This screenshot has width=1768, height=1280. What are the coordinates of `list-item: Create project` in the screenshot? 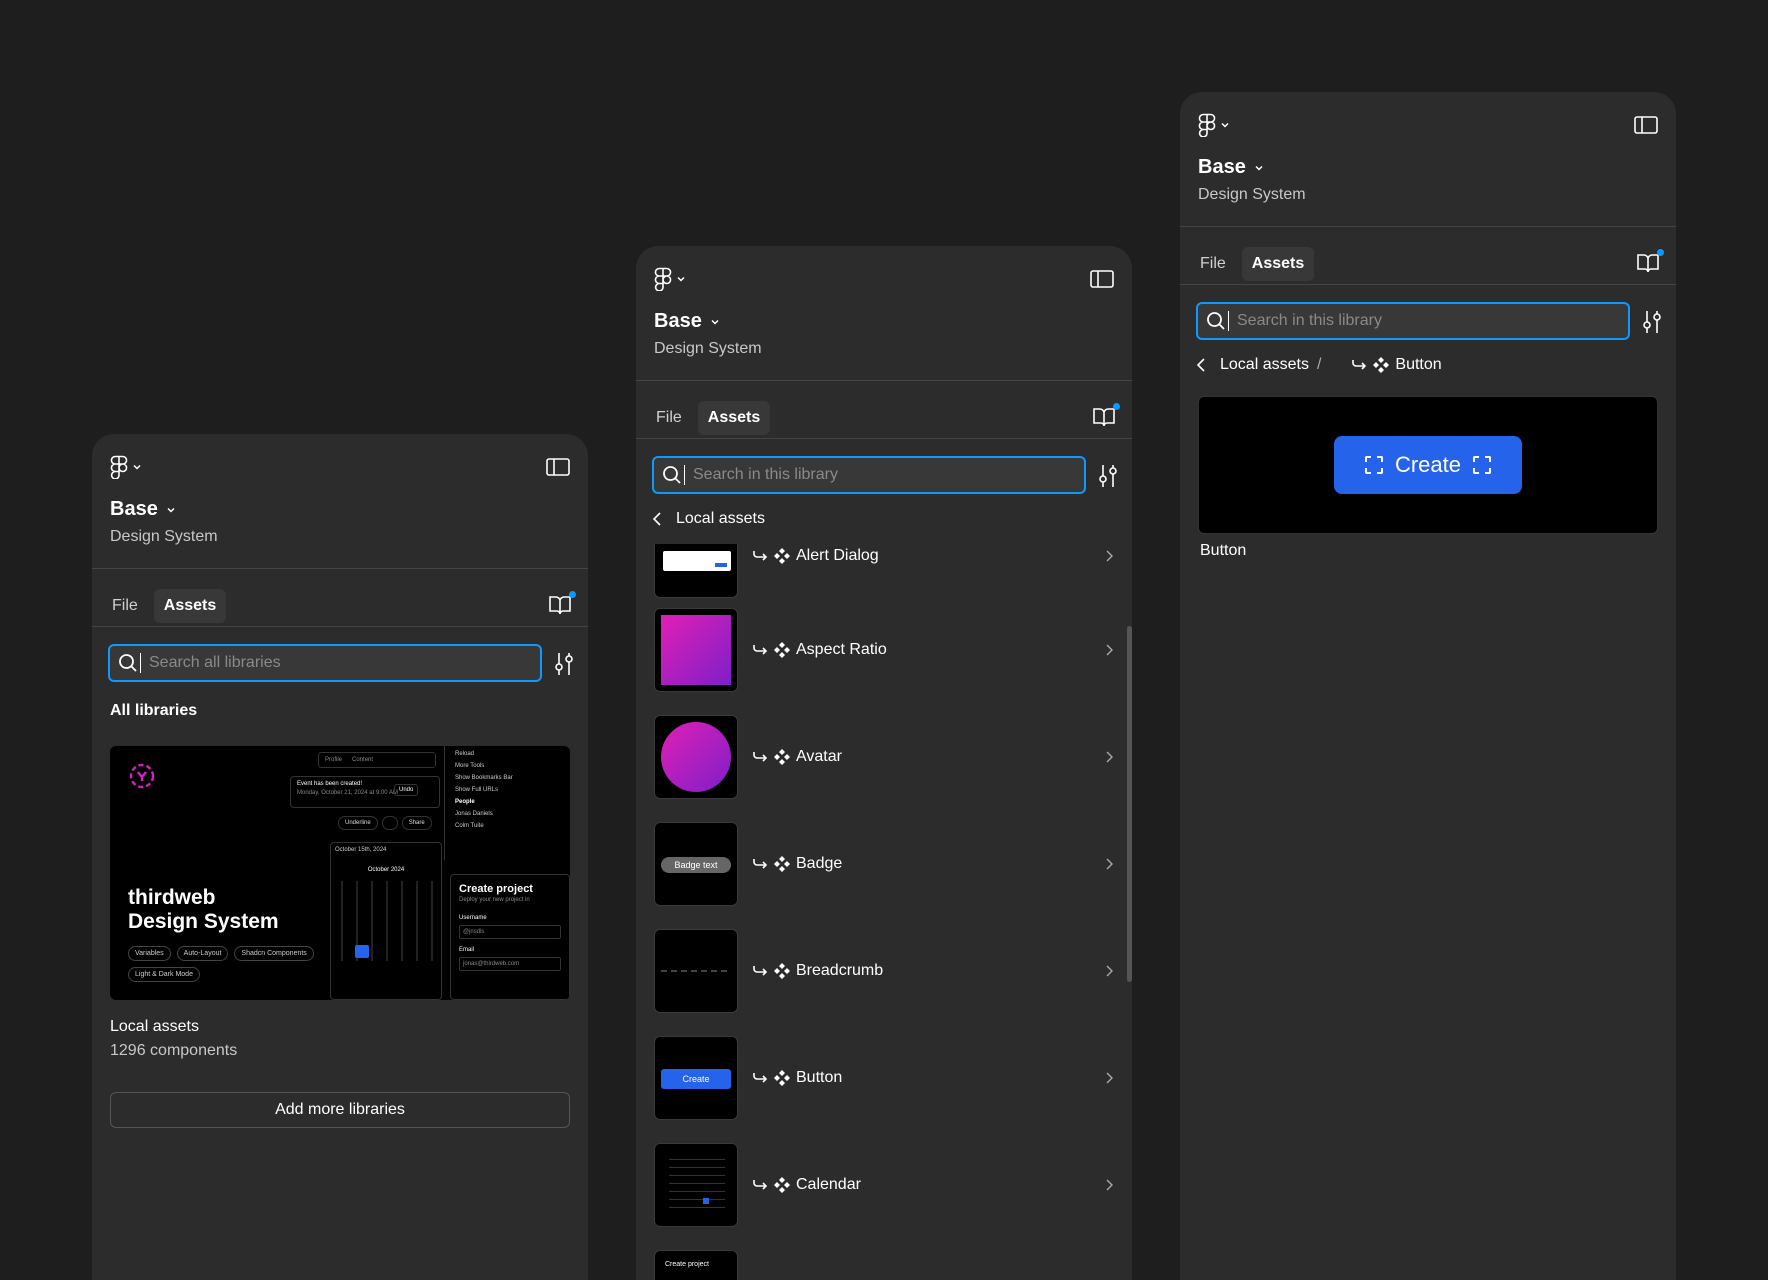 It's located at (885, 1265).